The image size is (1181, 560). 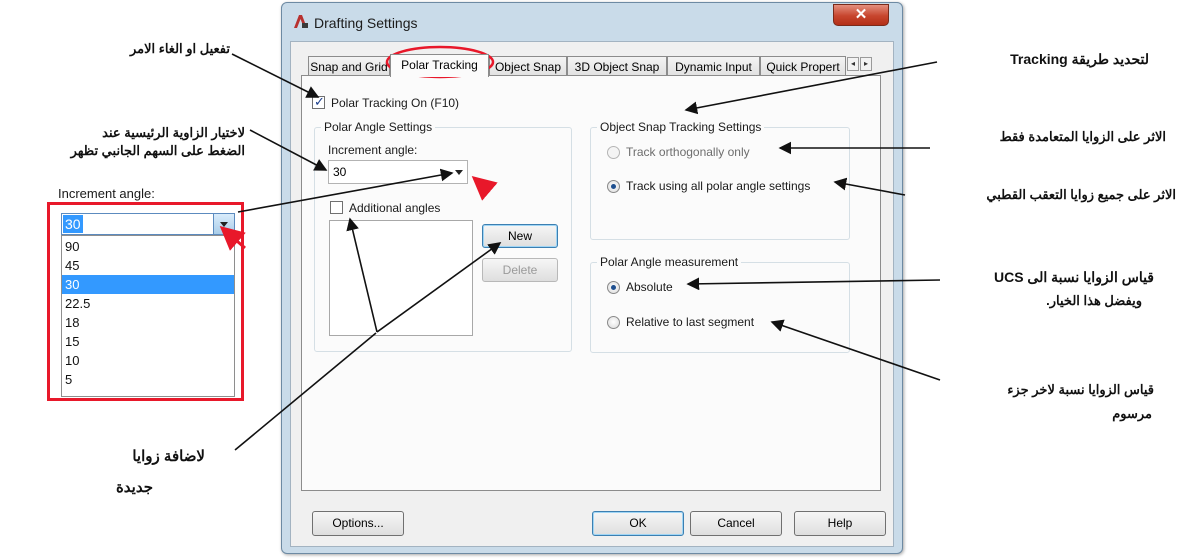 What do you see at coordinates (340, 172) in the screenshot?
I see `increment-angle-value: 30` at bounding box center [340, 172].